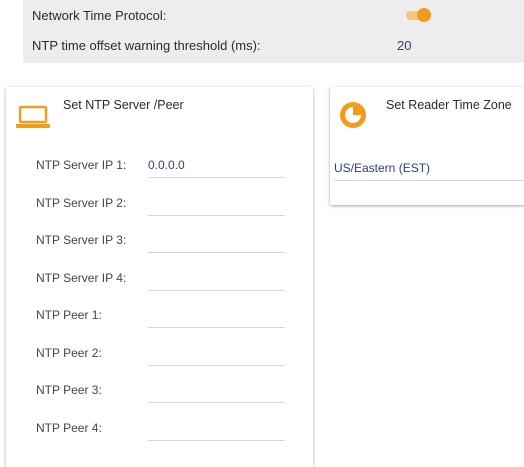  I want to click on ntp-panel-title: Set NTP Server /Peer, so click(123, 105).